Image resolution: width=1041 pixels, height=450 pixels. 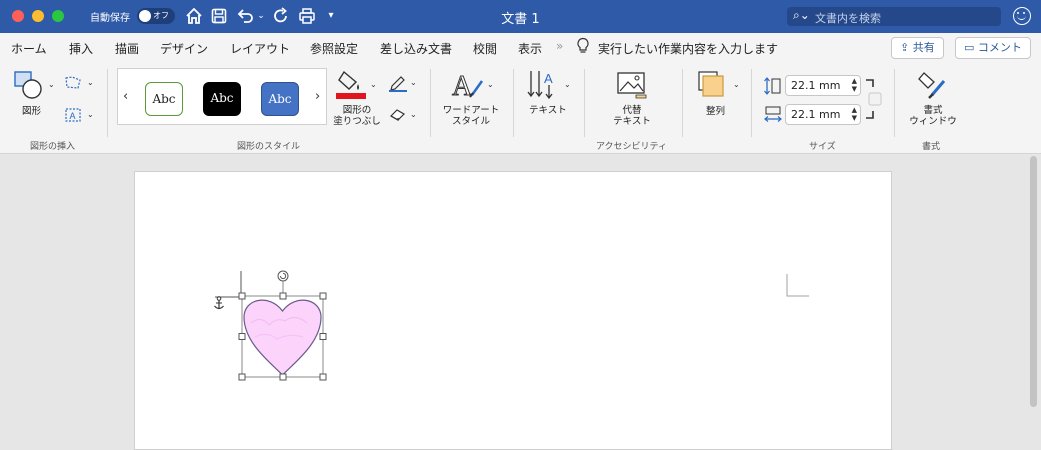 I want to click on edit-shape-dropdown-chevron-icon: ⌄, so click(x=90, y=82).